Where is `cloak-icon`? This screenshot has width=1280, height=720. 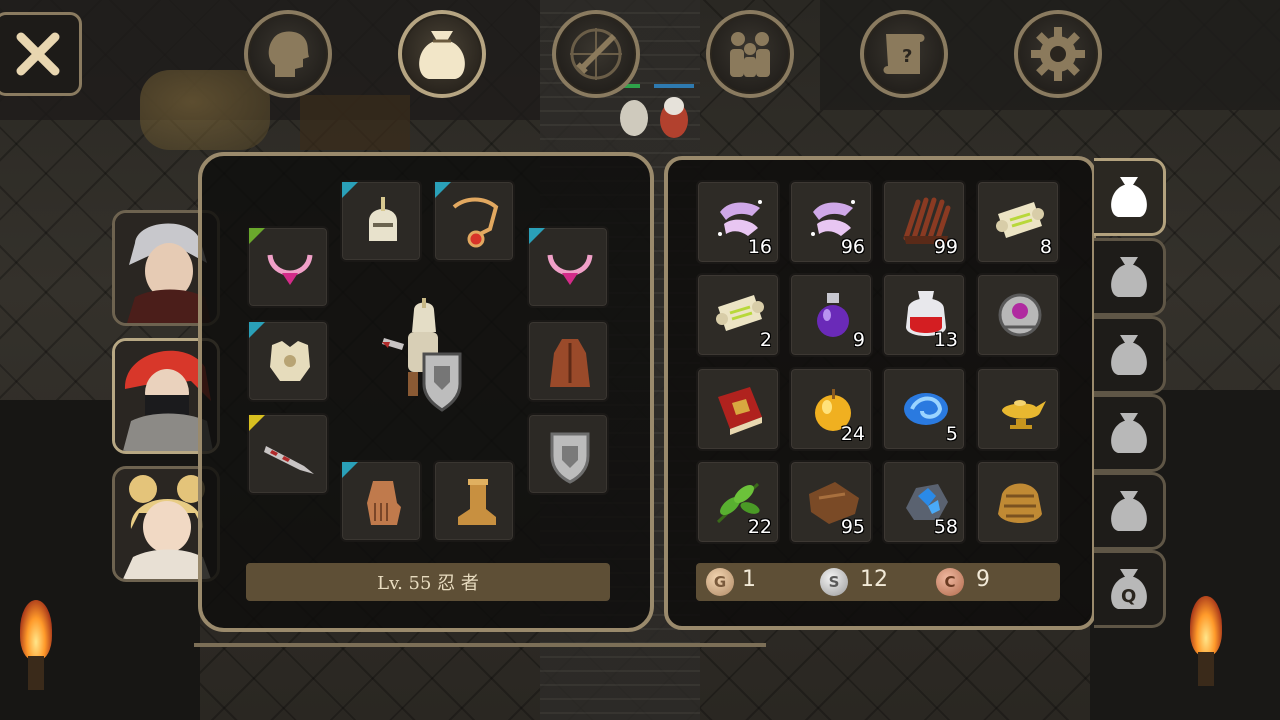
cloak-icon is located at coordinates (570, 363).